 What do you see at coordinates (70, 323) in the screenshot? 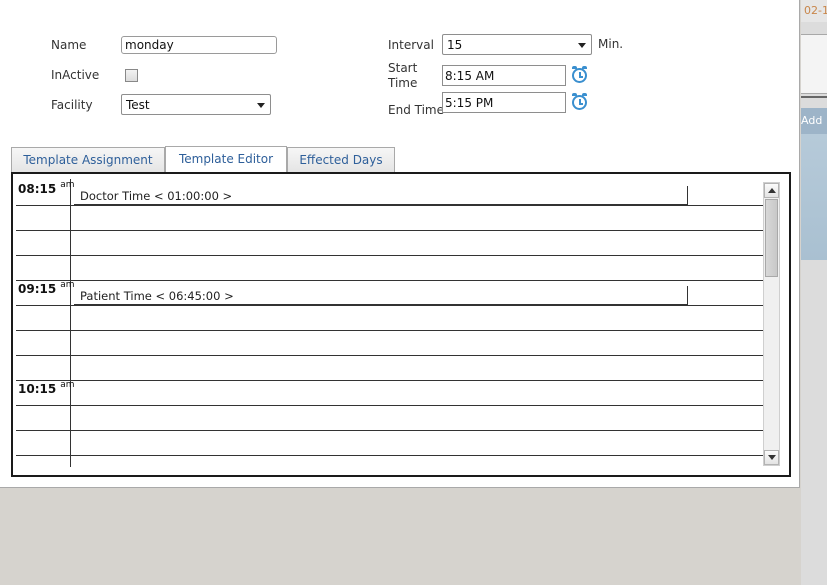
I see `time-column-divider` at bounding box center [70, 323].